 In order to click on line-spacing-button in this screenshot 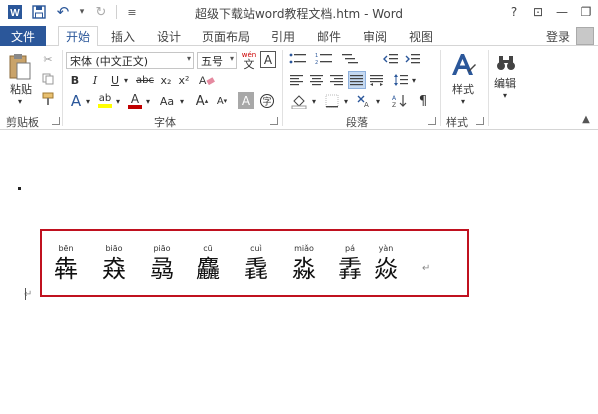, I will do `click(401, 80)`.